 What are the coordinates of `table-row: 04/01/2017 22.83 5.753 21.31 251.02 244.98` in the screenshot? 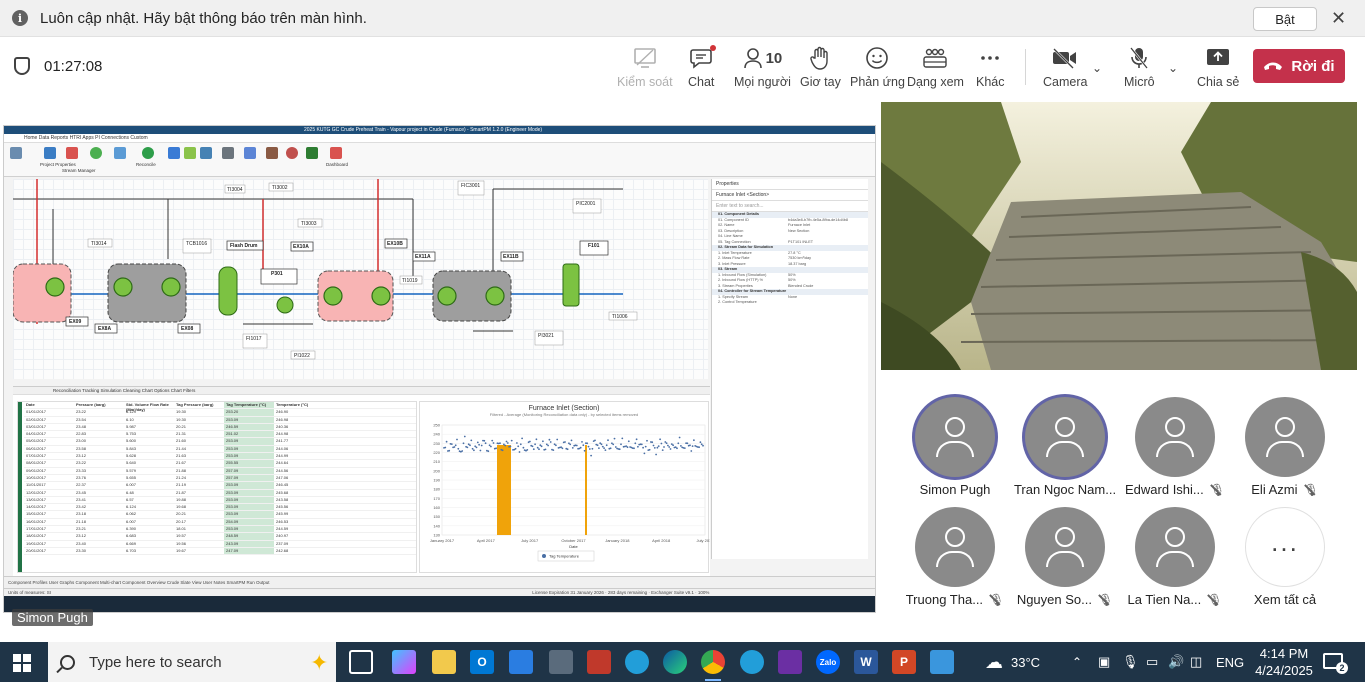 It's located at (220, 435).